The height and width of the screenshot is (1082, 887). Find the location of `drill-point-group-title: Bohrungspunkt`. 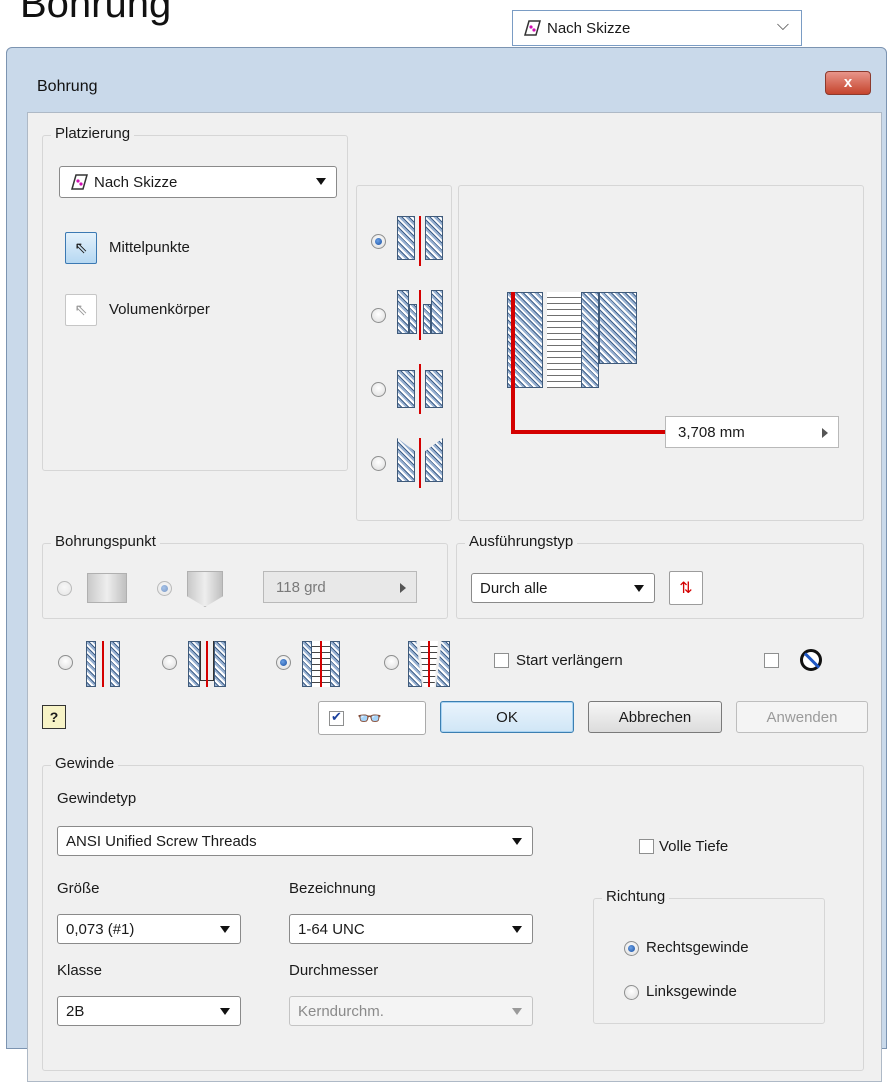

drill-point-group-title: Bohrungspunkt is located at coordinates (105, 541).